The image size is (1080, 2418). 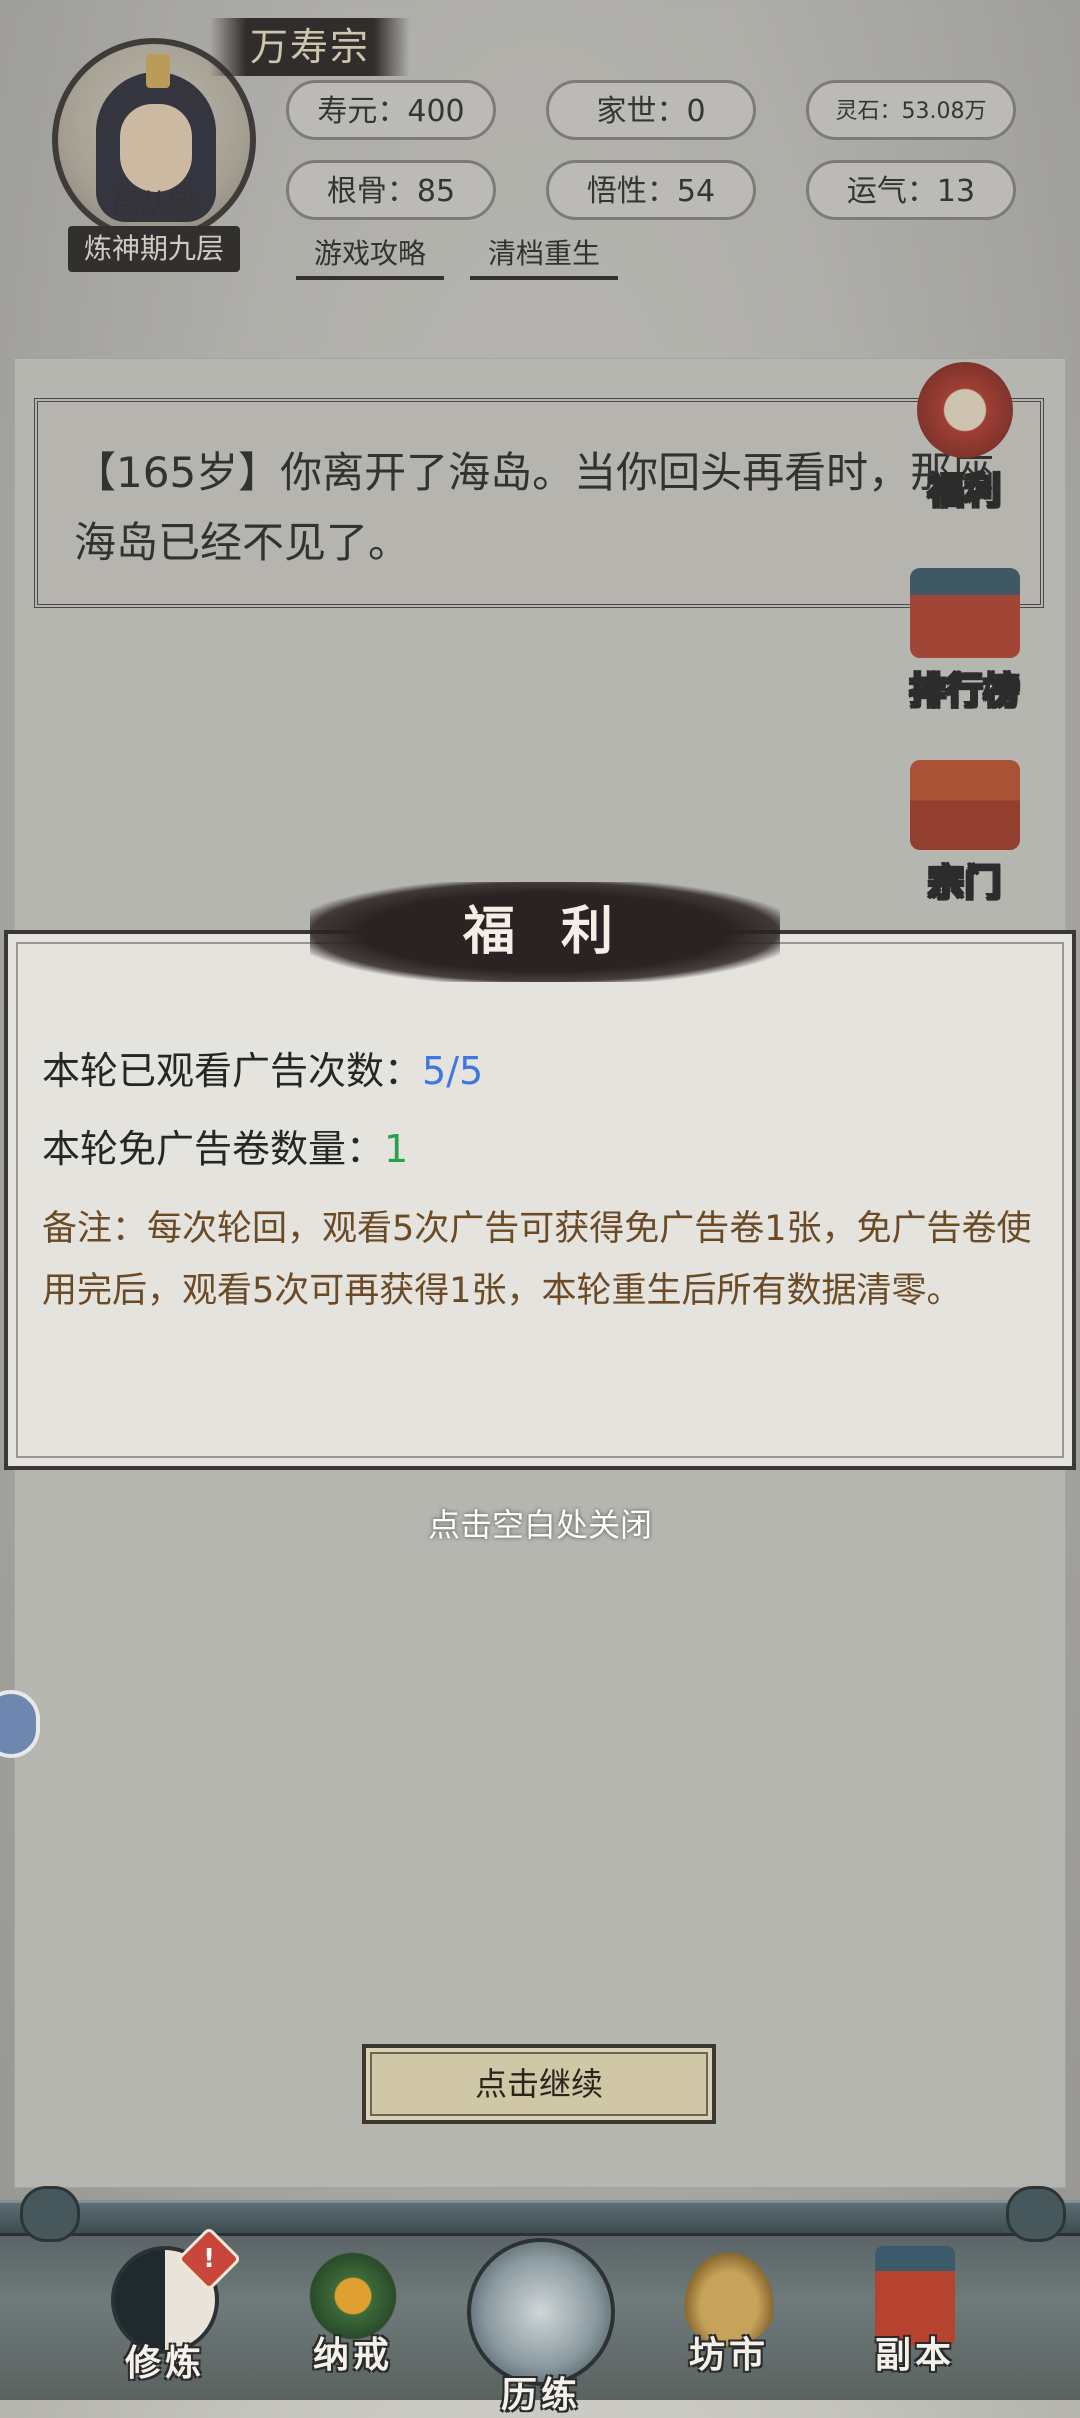 I want to click on nav-training: 历练, so click(x=541, y=2326).